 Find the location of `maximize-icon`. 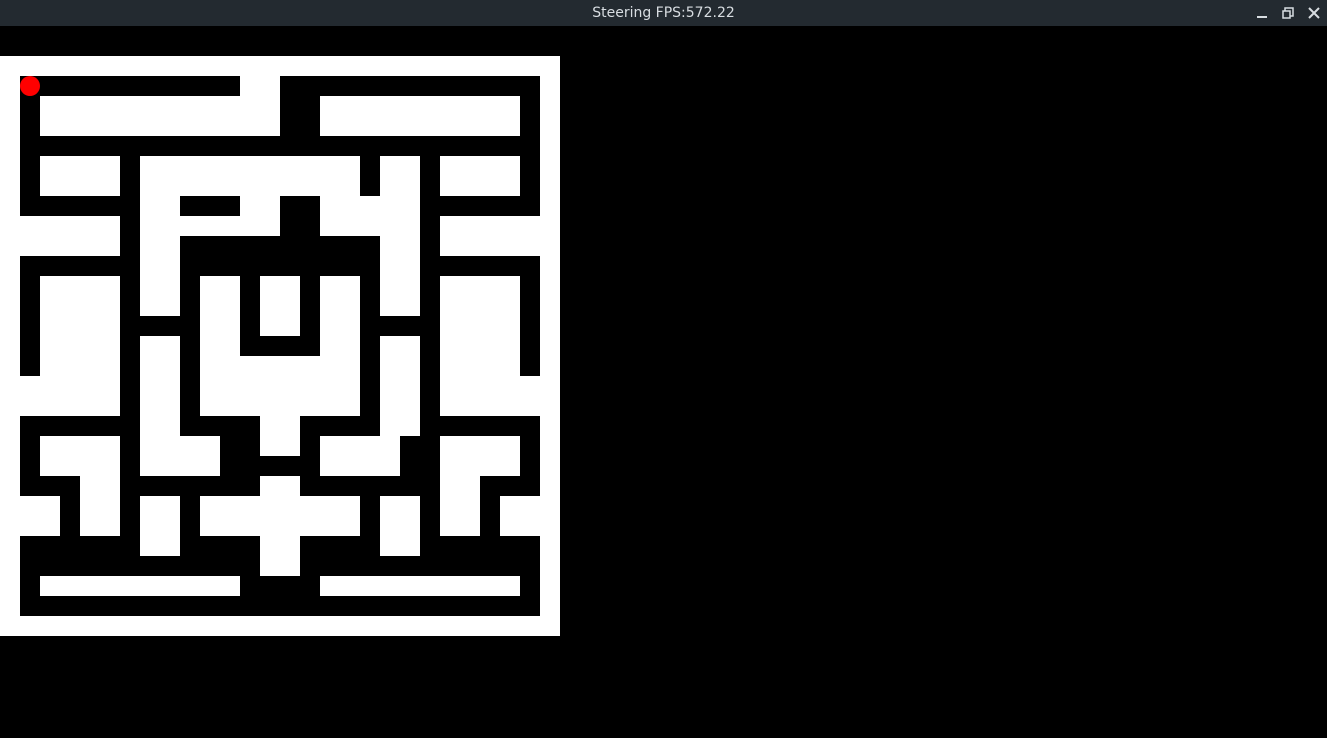

maximize-icon is located at coordinates (1288, 13).